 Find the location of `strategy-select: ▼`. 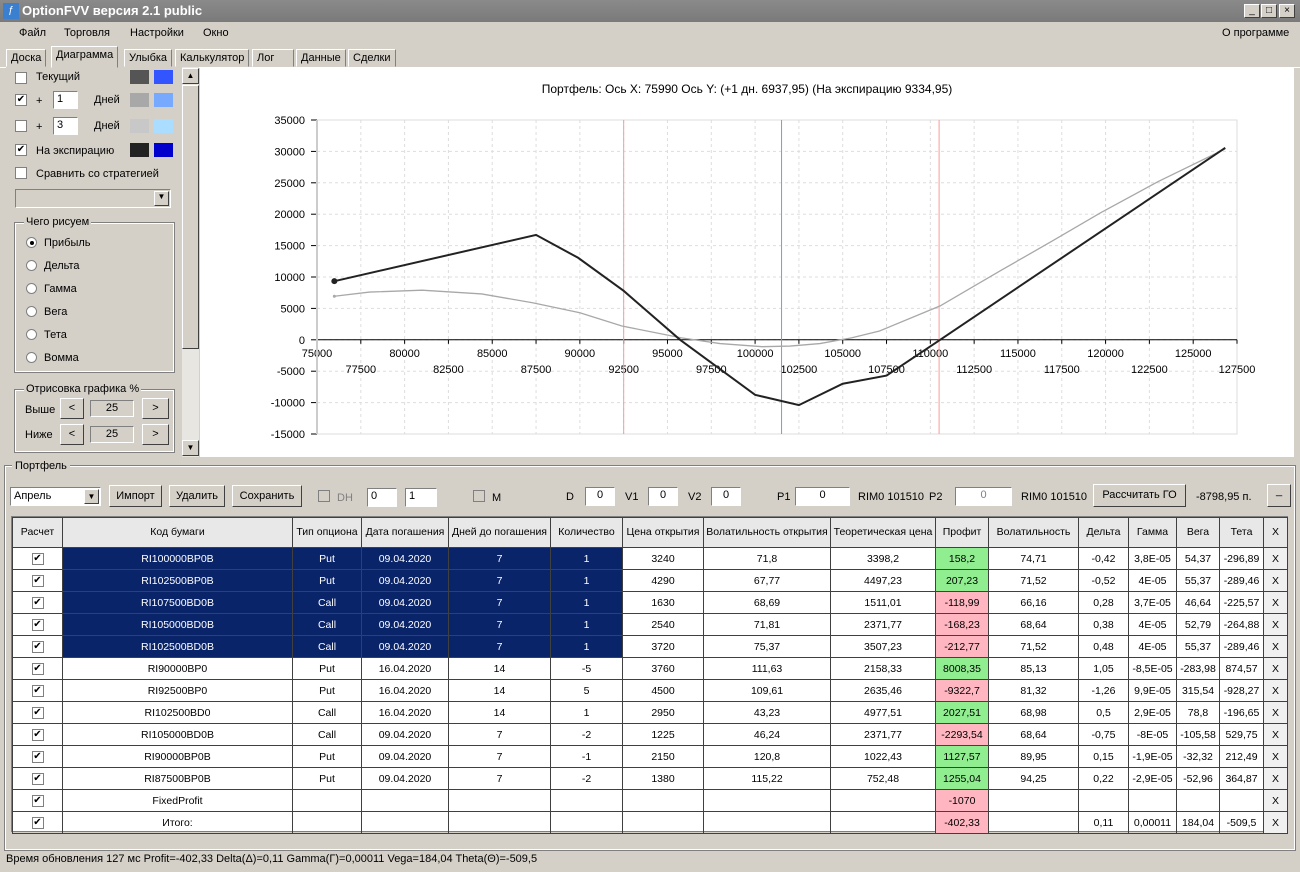

strategy-select: ▼ is located at coordinates (93, 198).